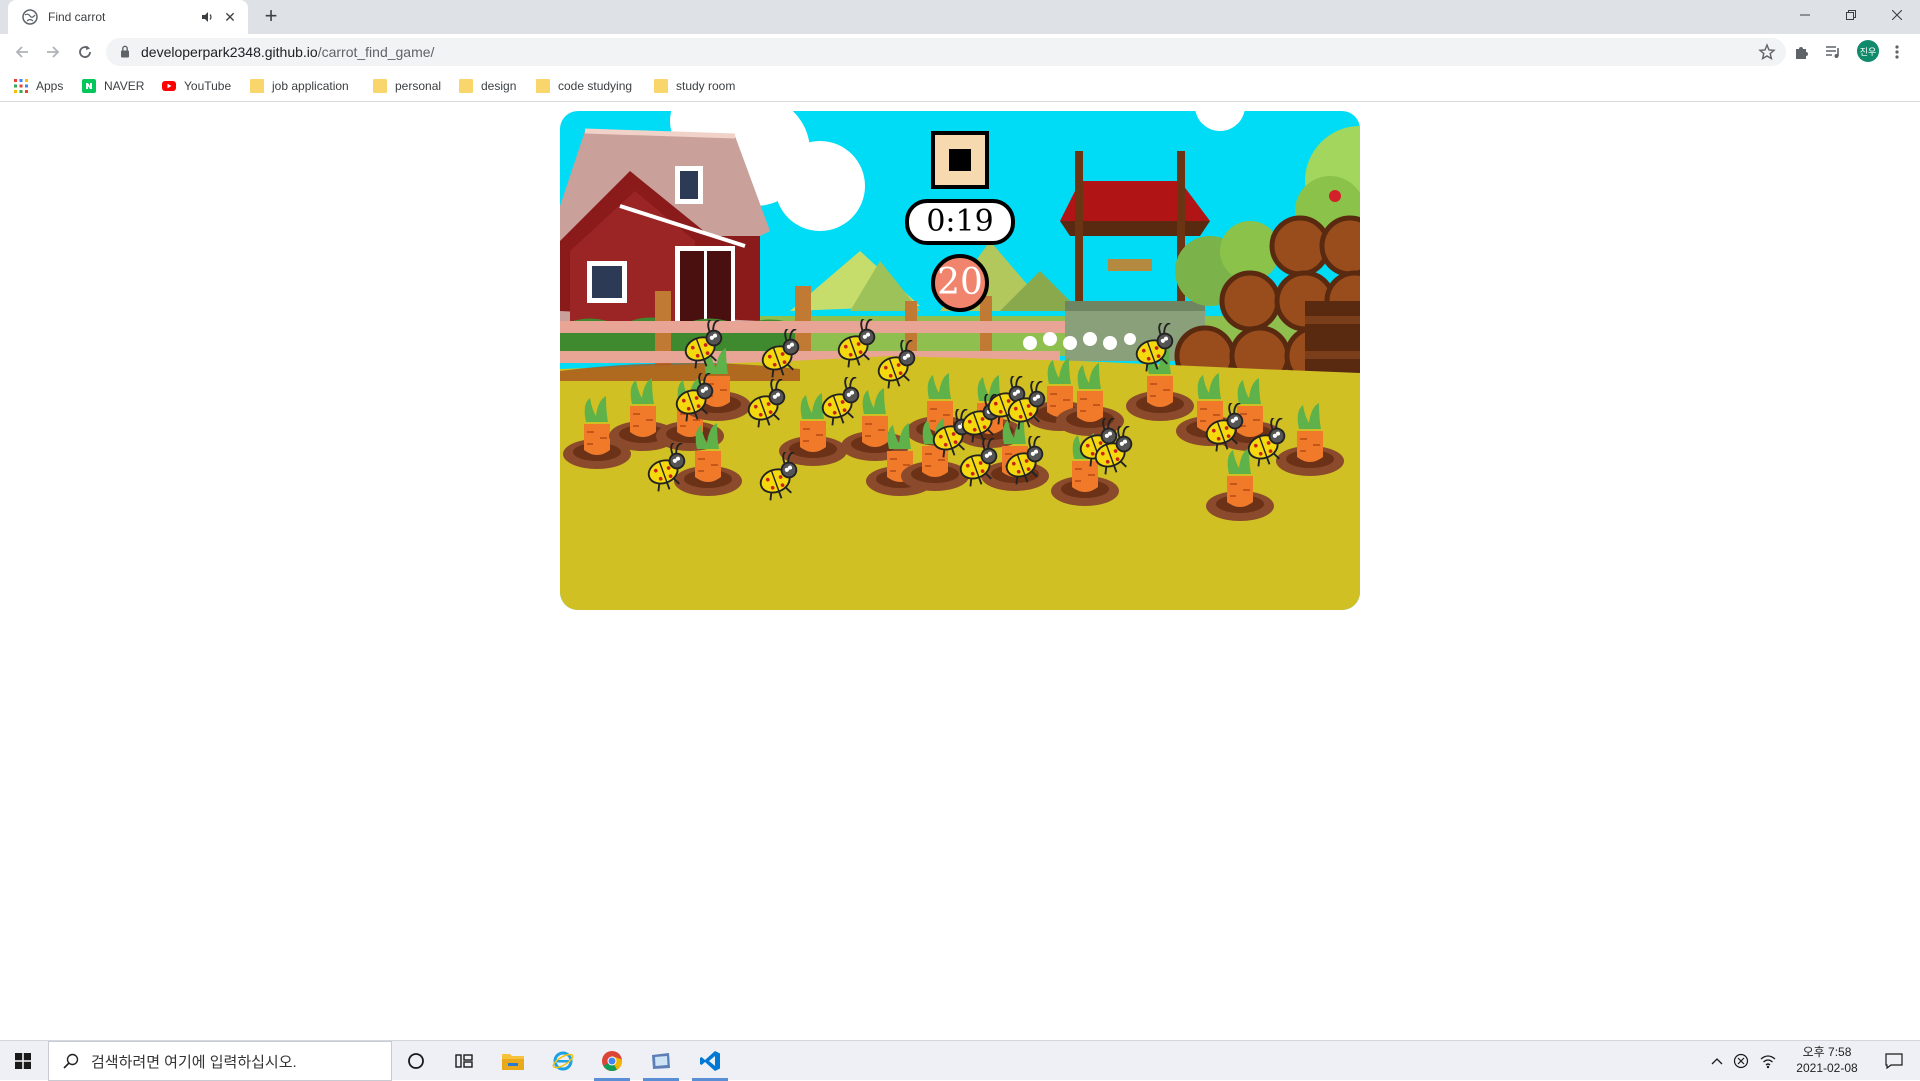  I want to click on restore-icon, so click(1851, 15).